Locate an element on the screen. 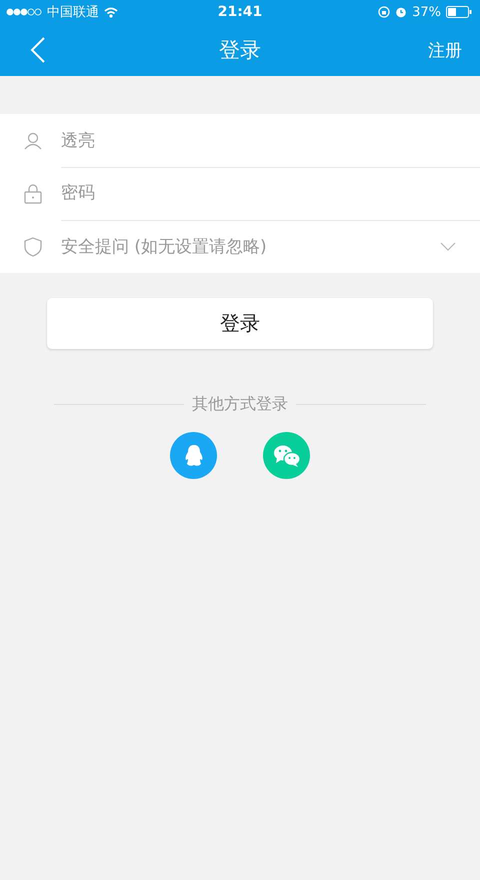 The image size is (480, 880). battery-percent: 37% is located at coordinates (426, 12).